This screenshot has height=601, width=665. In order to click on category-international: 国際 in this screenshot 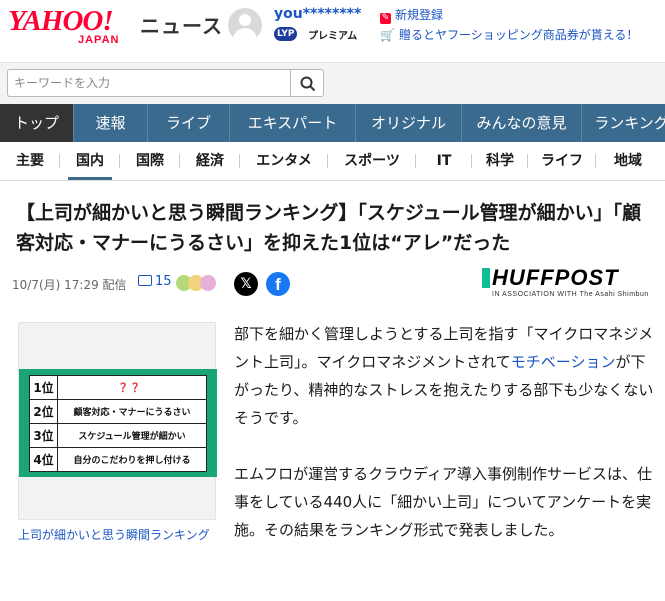, I will do `click(150, 161)`.